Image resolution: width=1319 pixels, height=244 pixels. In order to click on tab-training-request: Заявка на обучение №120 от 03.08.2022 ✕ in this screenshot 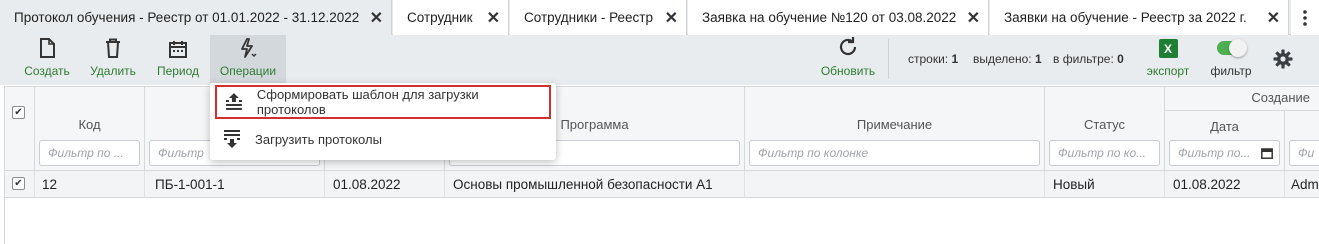, I will do `click(838, 17)`.